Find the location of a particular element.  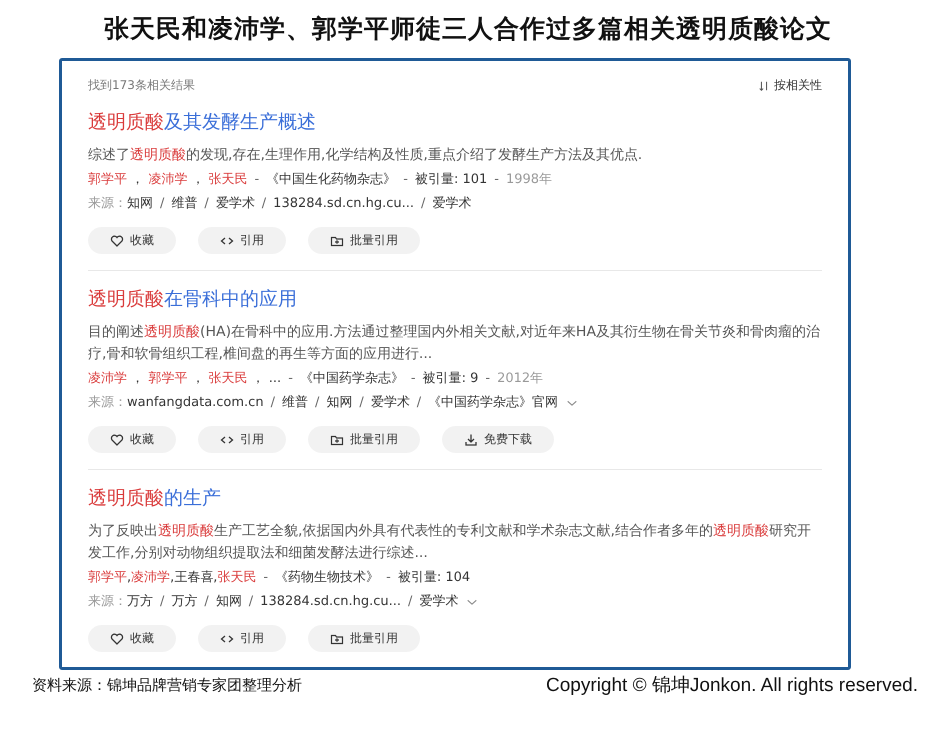

download-icon is located at coordinates (471, 439).